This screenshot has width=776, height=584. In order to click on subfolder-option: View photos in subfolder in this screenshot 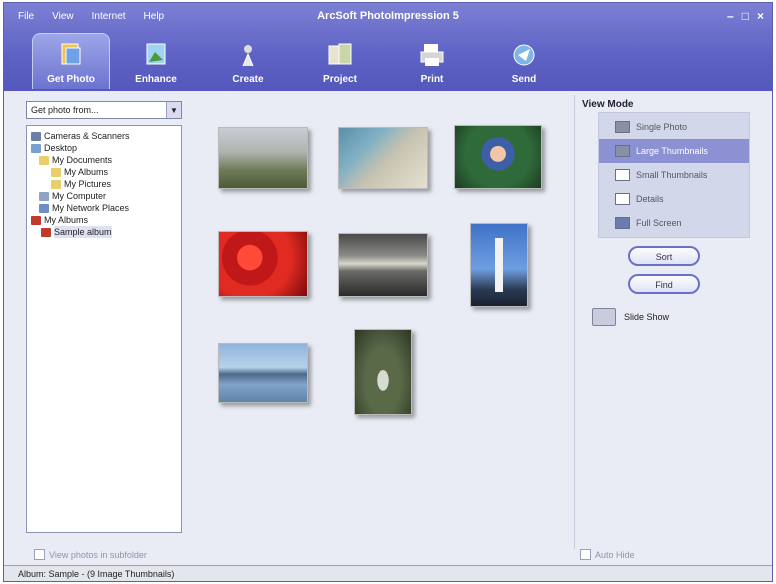, I will do `click(90, 554)`.